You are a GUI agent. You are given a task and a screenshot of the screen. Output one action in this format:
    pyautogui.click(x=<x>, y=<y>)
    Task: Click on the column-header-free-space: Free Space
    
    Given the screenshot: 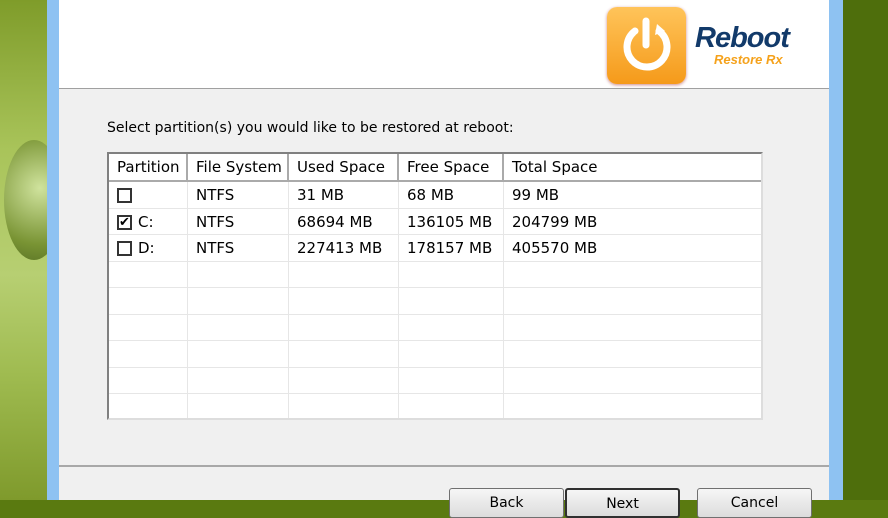 What is the action you would take?
    pyautogui.click(x=451, y=167)
    